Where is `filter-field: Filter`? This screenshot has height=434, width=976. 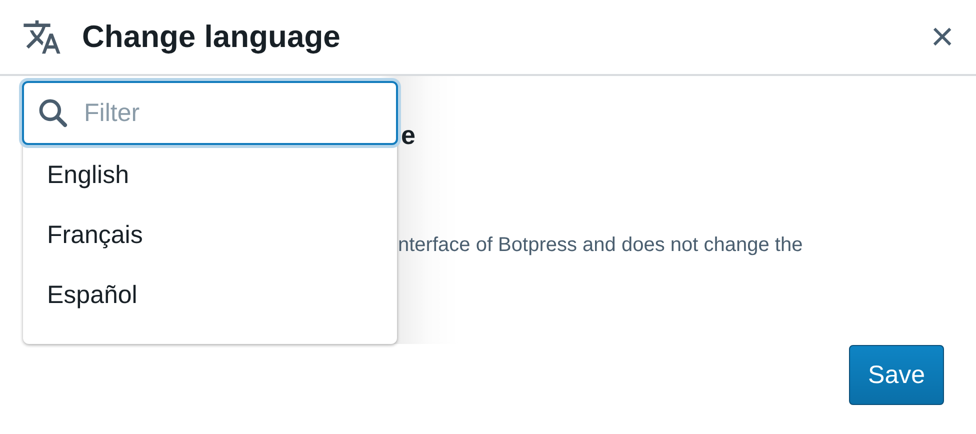
filter-field: Filter is located at coordinates (210, 113).